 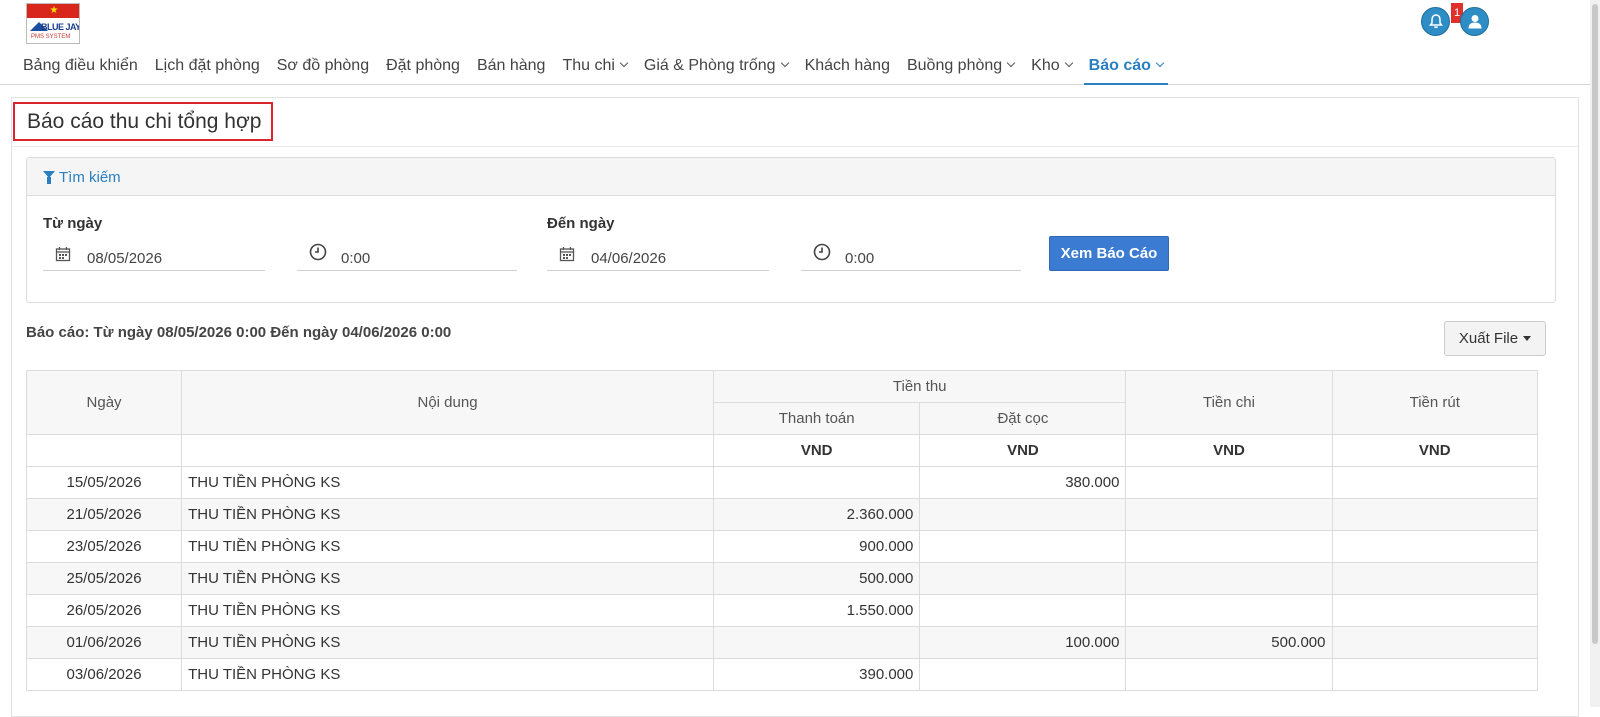 What do you see at coordinates (104, 578) in the screenshot?
I see `cell-date: 25/05/2026` at bounding box center [104, 578].